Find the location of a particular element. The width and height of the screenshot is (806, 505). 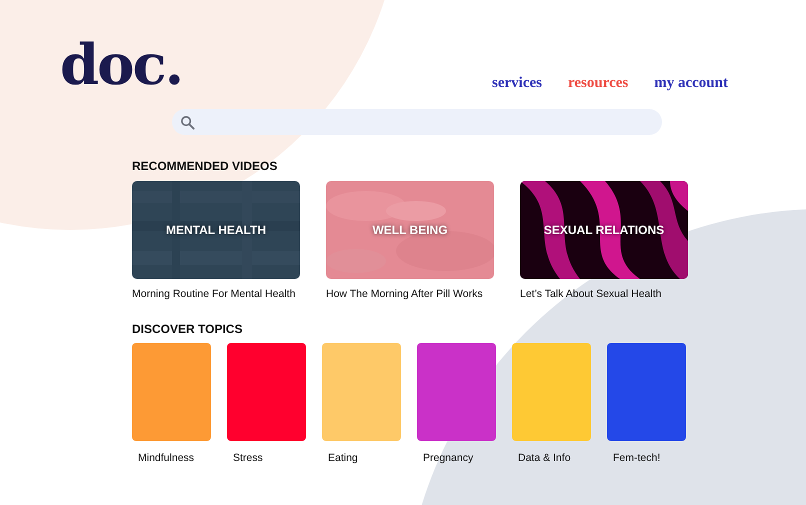

topic-label: Mindfulness is located at coordinates (174, 458).